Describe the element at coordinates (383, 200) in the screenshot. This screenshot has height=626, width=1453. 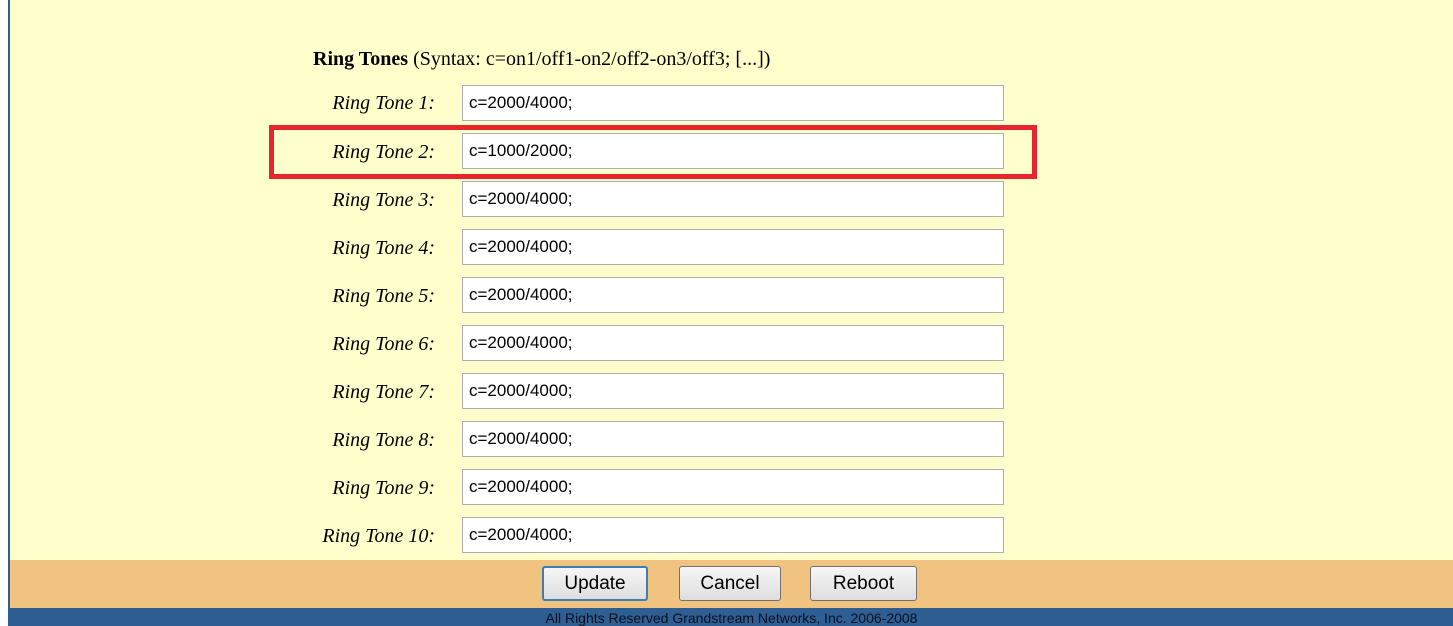
I see `ring-tone-3-label: Ring Tone 3:` at that location.